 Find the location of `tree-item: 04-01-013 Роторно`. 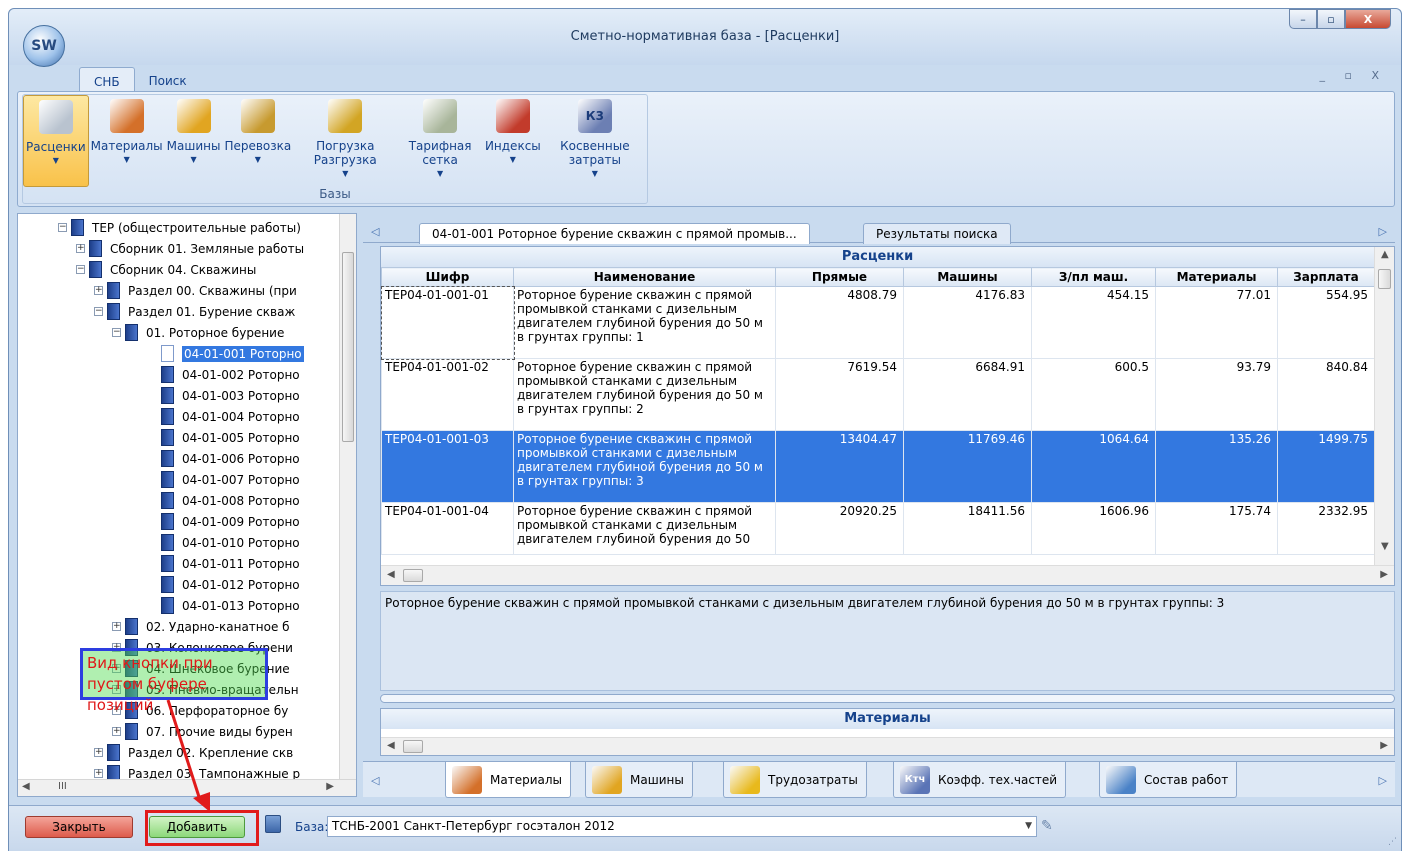

tree-item: 04-01-013 Роторно is located at coordinates (224, 605).